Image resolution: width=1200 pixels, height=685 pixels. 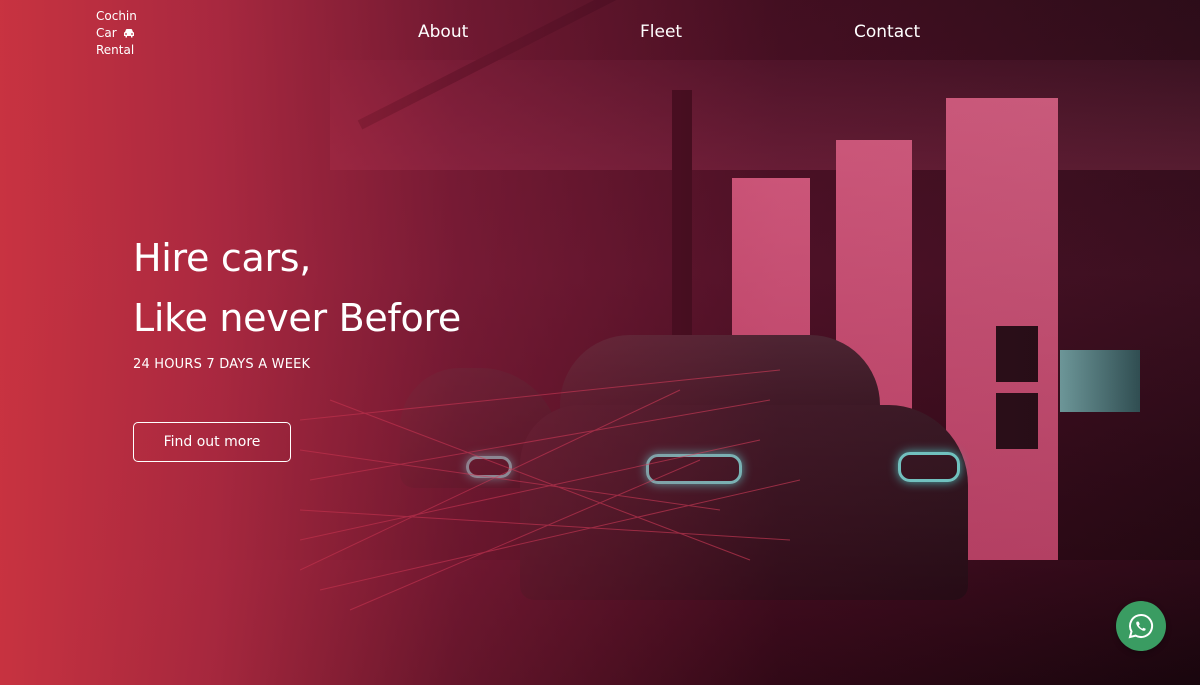 I want to click on hero-tagline: 24 HOURS 7 DAYS A WEEK, so click(x=222, y=364).